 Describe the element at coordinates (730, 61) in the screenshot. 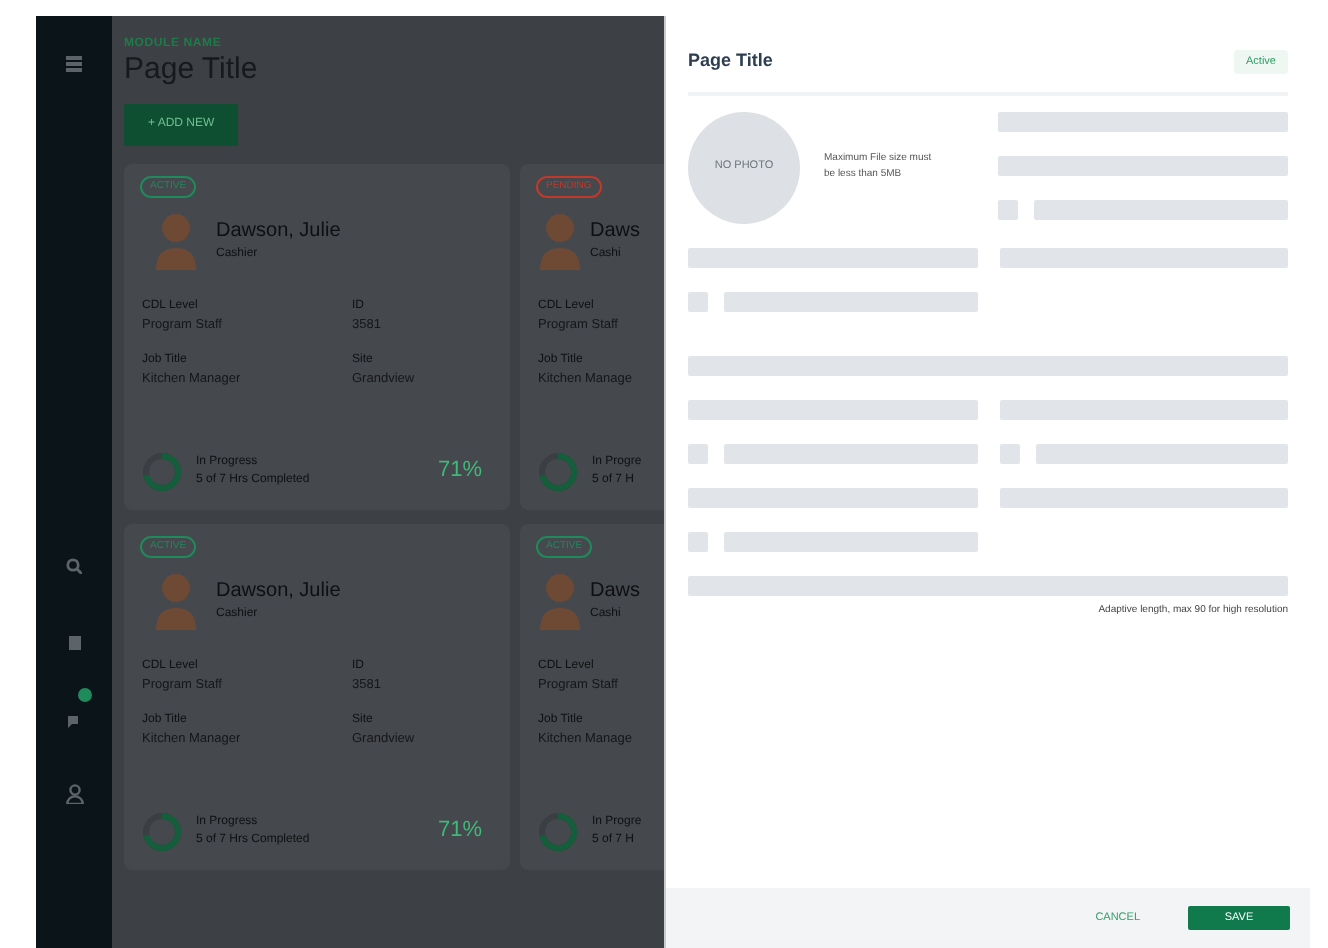

I see `panel-title: Page Title` at that location.